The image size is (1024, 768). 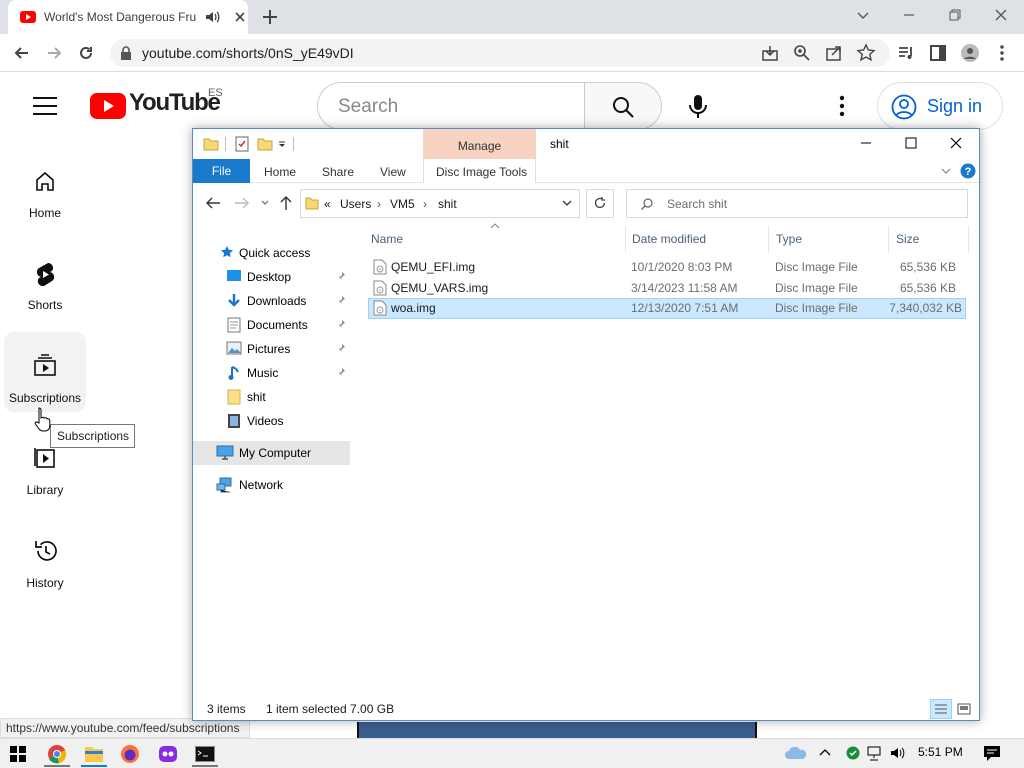 What do you see at coordinates (842, 106) in the screenshot?
I see `more-options-icon` at bounding box center [842, 106].